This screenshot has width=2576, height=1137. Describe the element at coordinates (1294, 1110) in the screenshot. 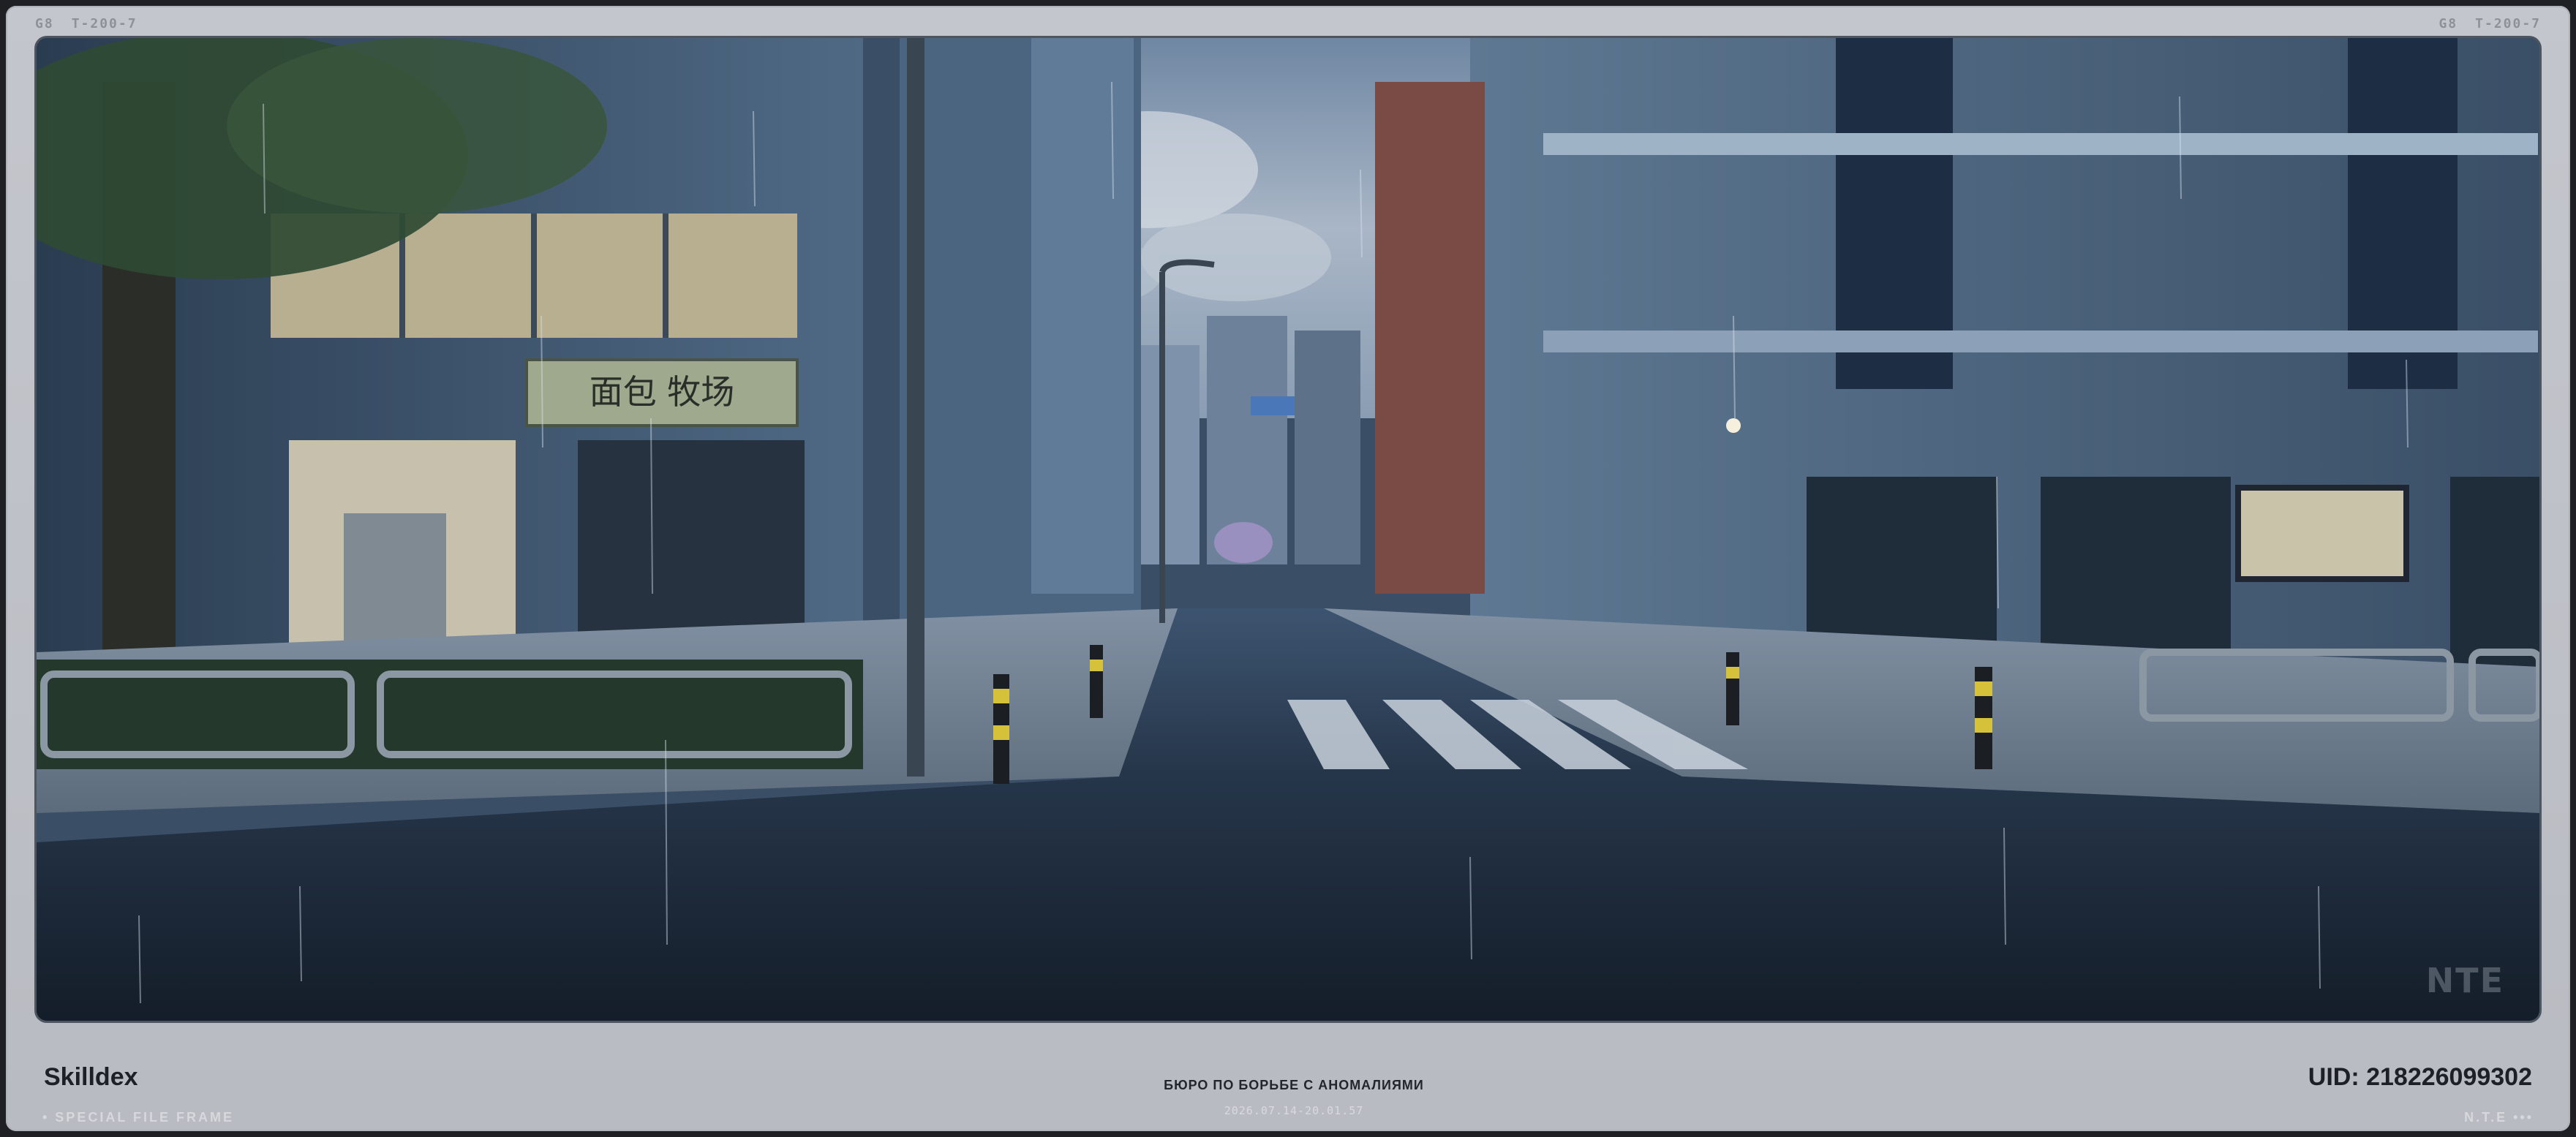

I see `capture-timestamp: 2026.07.14-20.01.57` at that location.